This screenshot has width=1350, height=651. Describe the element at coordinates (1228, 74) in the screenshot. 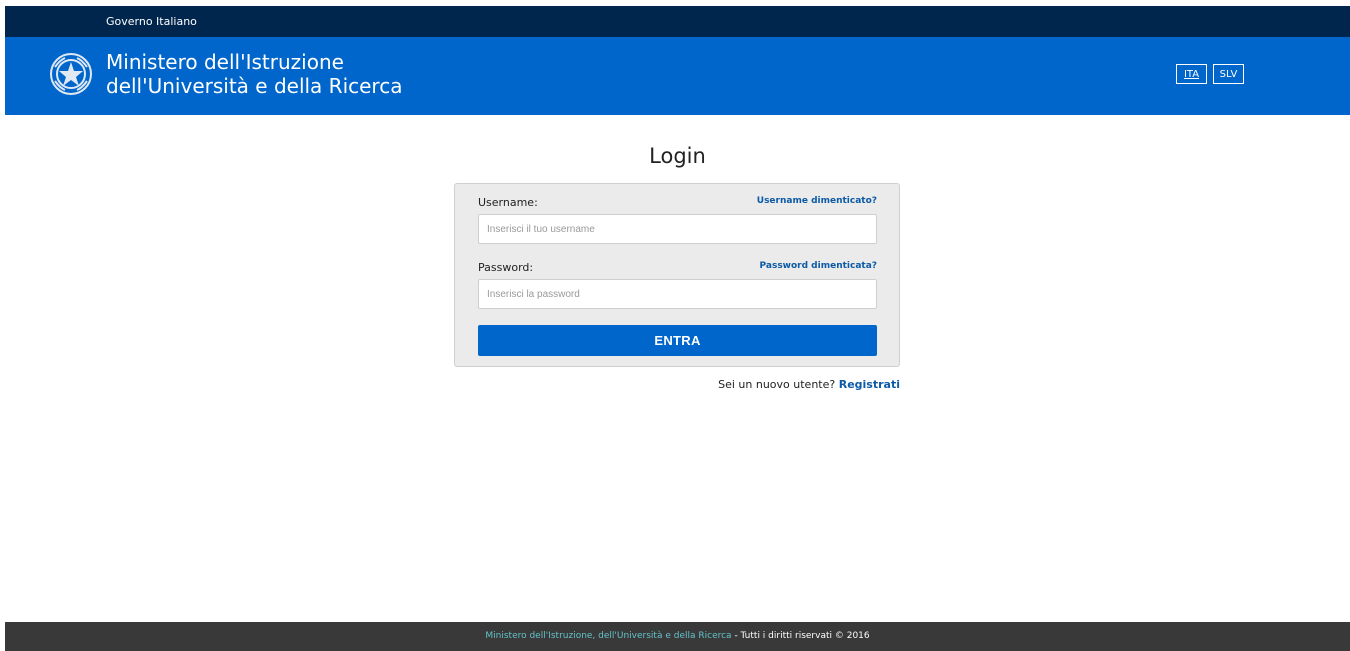

I see `language-slv-button: SLV` at that location.